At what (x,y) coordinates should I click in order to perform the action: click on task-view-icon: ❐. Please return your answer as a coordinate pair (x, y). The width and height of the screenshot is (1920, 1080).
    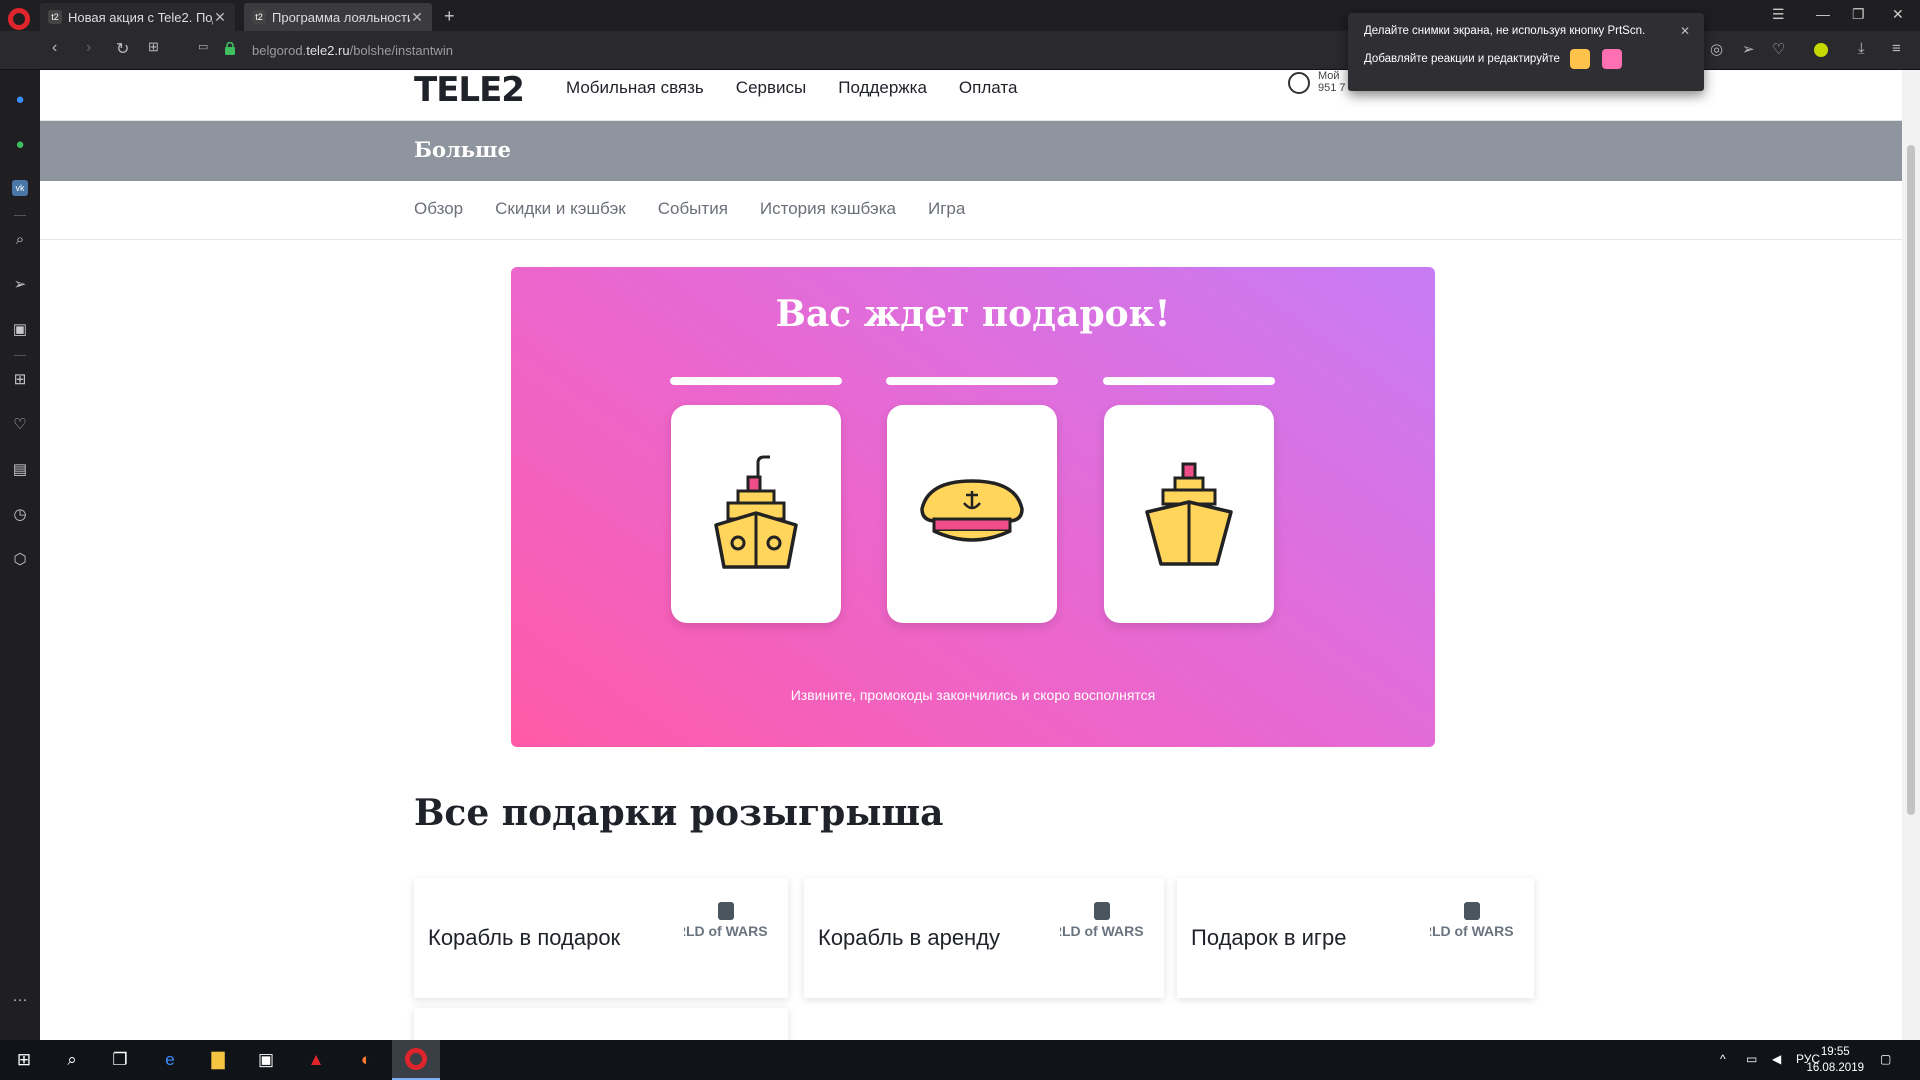
    Looking at the image, I should click on (120, 1060).